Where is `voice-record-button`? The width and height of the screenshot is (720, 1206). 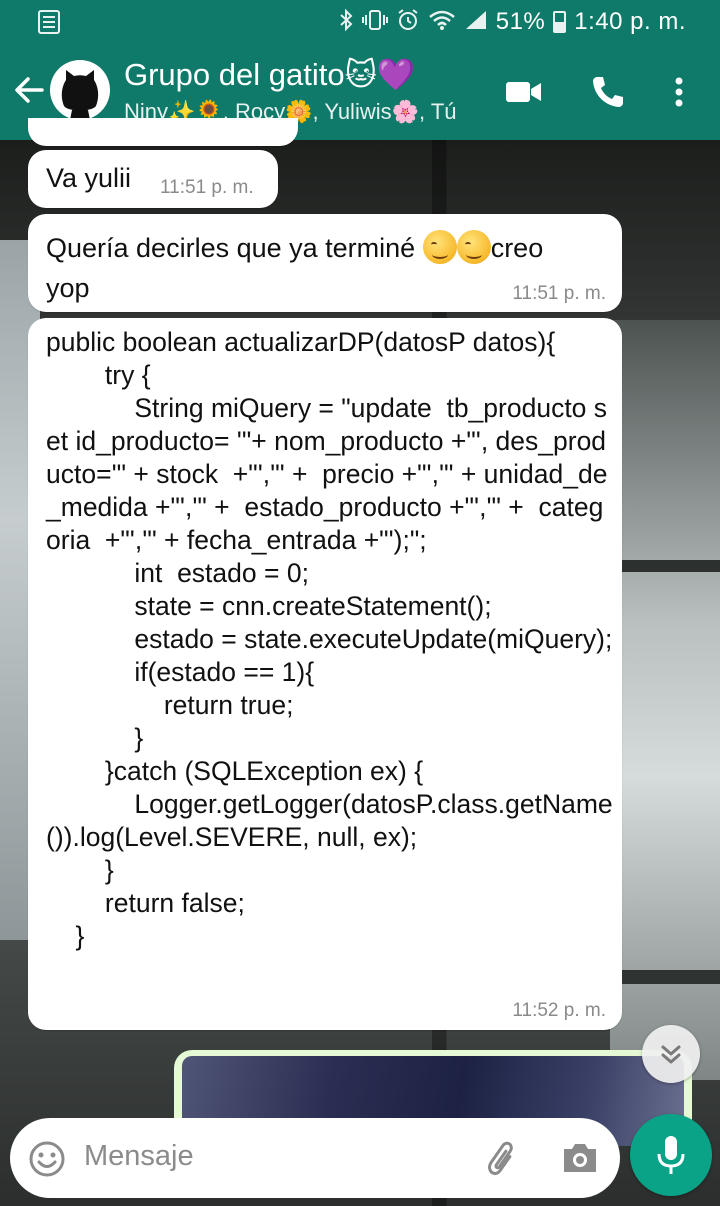 voice-record-button is located at coordinates (671, 1155).